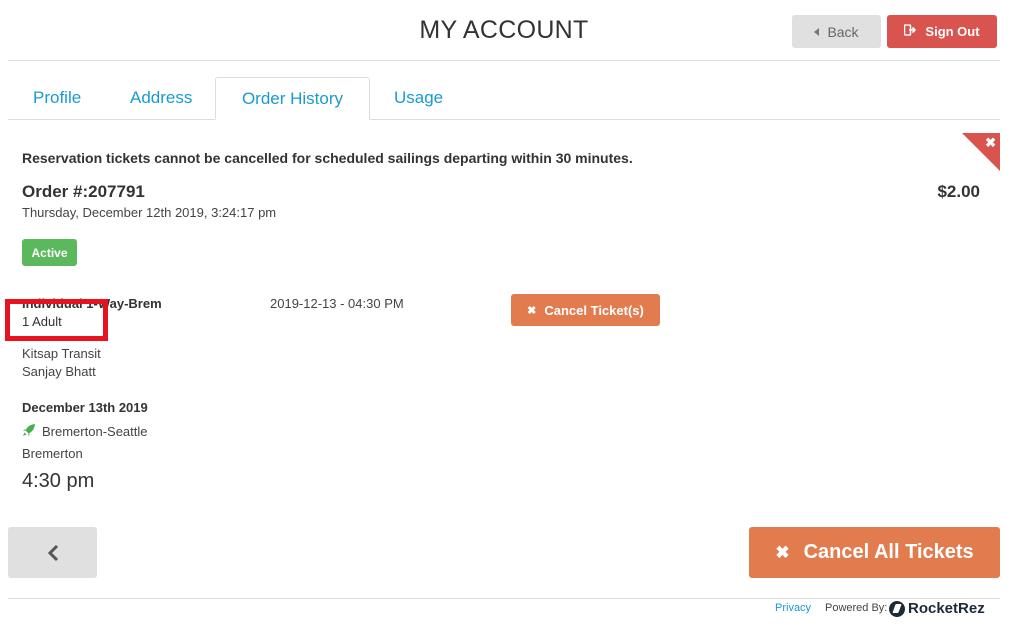 The height and width of the screenshot is (629, 1012). Describe the element at coordinates (57, 98) in the screenshot. I see `tab-profile: Profile` at that location.